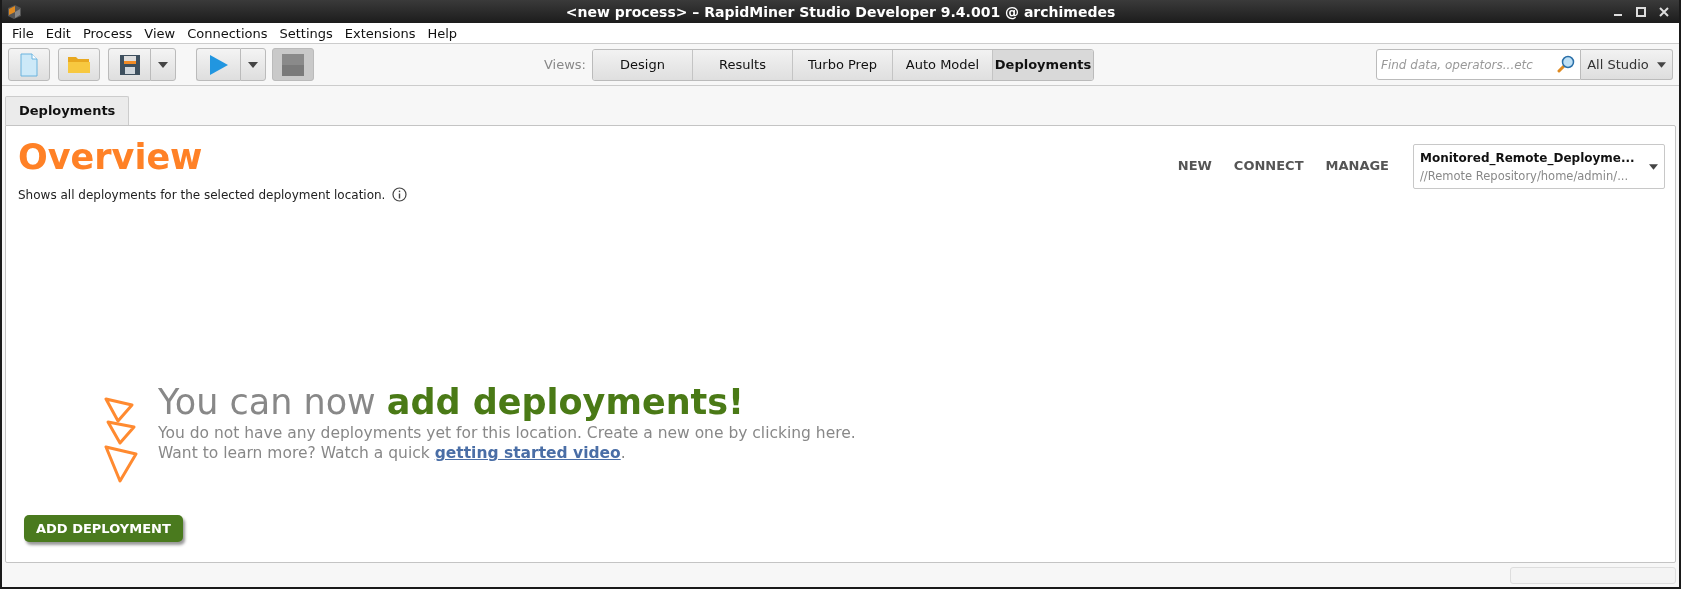  Describe the element at coordinates (1478, 64) in the screenshot. I see `search-field: Find data, operators...etc` at that location.